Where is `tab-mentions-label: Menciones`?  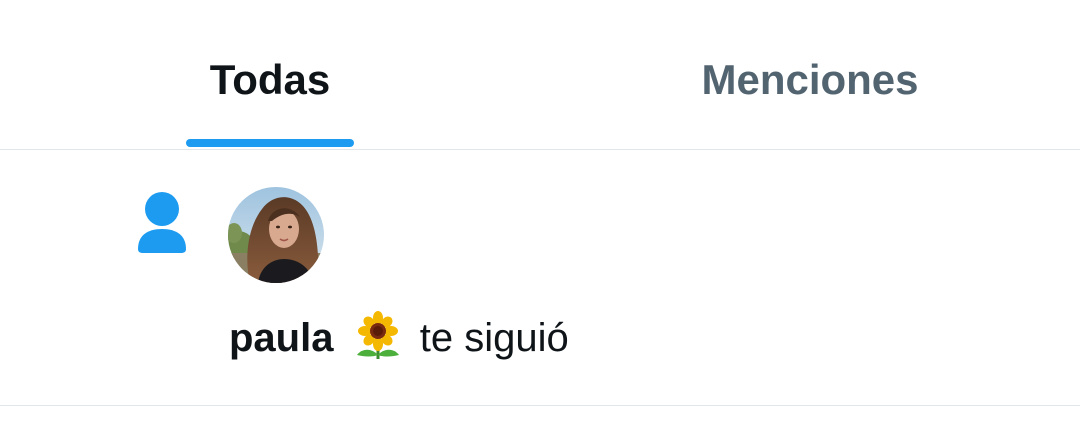 tab-mentions-label: Menciones is located at coordinates (810, 79).